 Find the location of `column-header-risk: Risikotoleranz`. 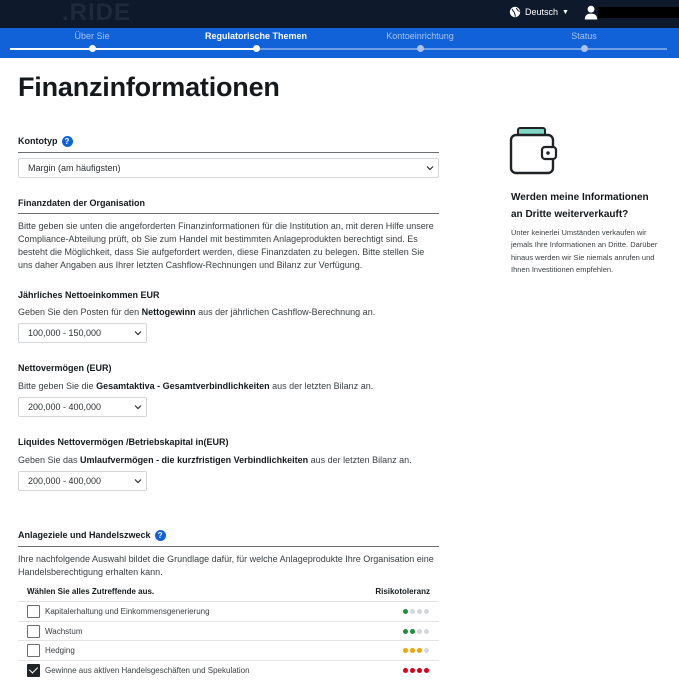

column-header-risk: Risikotoleranz is located at coordinates (402, 591).